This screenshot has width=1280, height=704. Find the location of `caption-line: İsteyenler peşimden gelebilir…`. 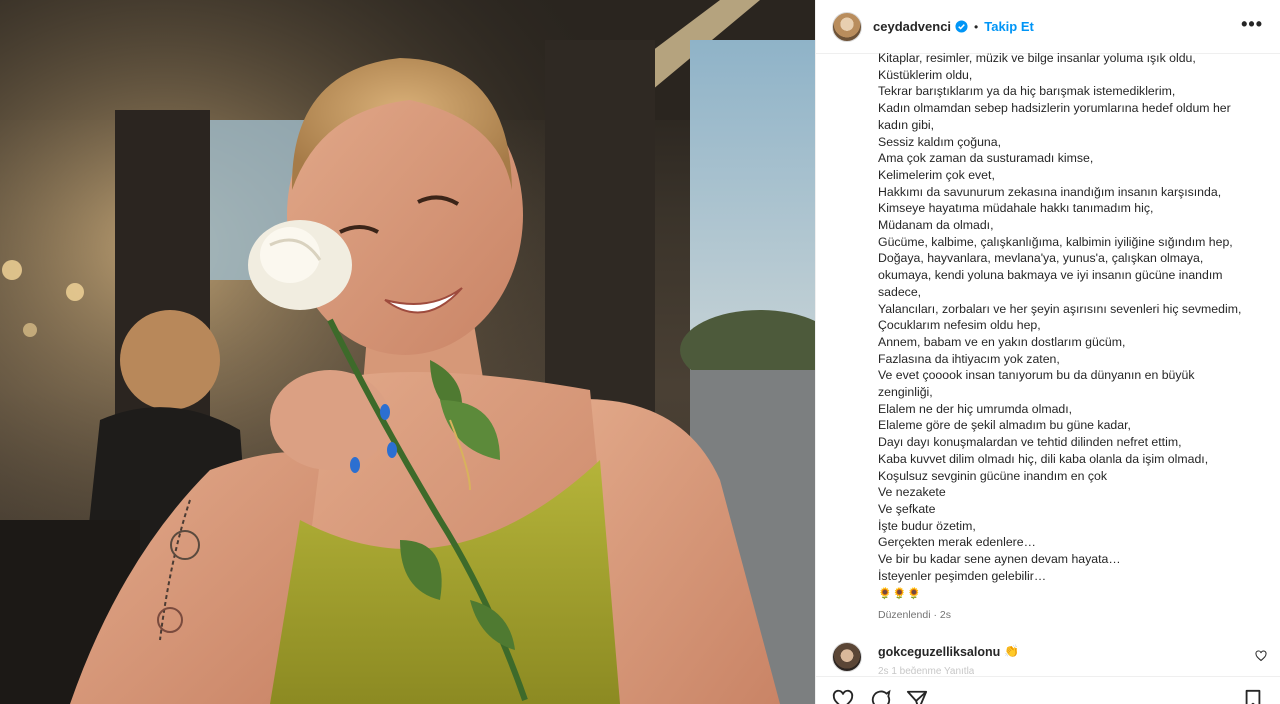

caption-line: İsteyenler peşimden gelebilir… is located at coordinates (962, 575).